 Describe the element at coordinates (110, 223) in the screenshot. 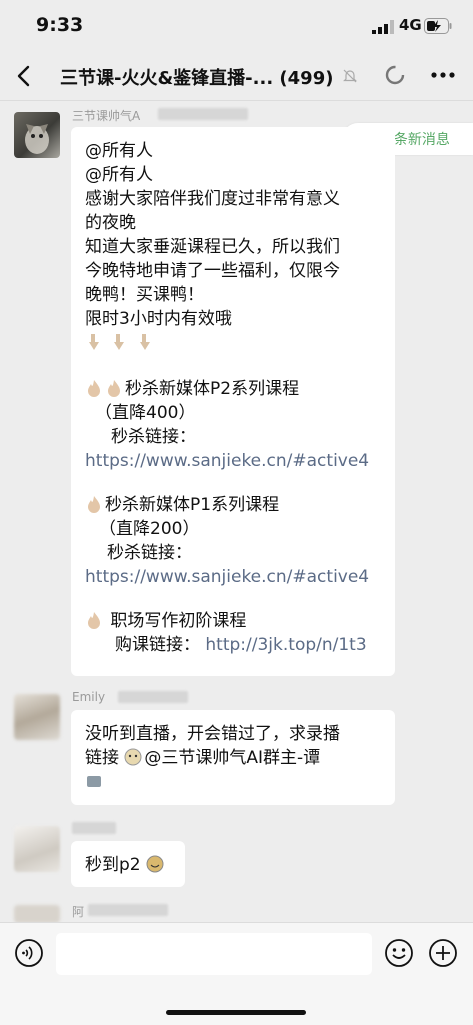

I see `message-line: 的夜晚` at that location.